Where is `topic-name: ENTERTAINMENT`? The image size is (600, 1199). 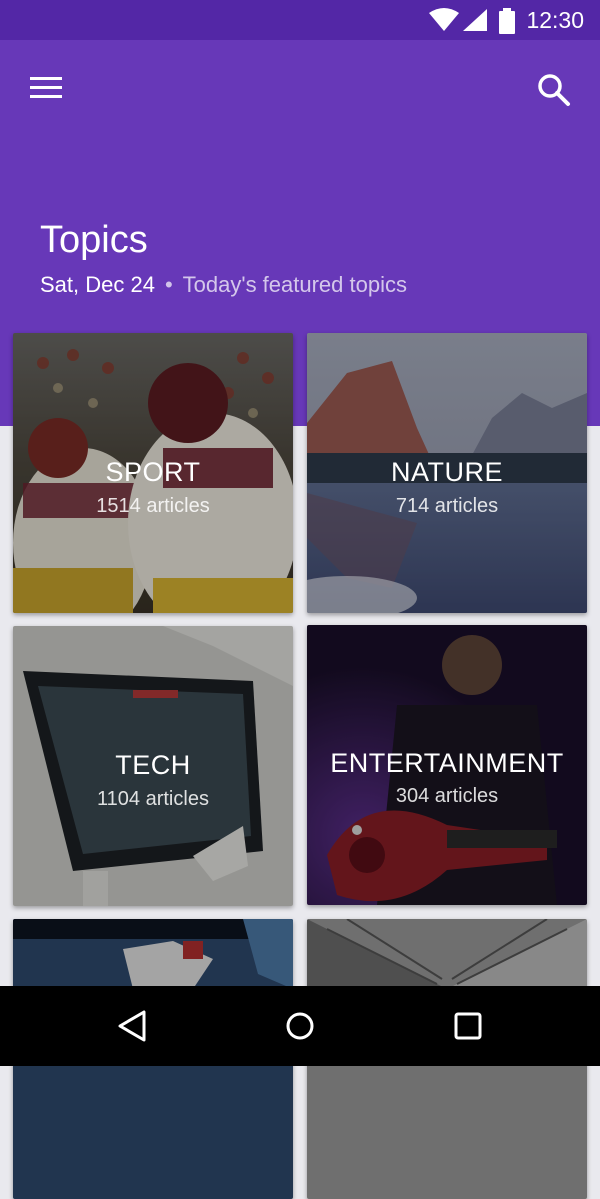 topic-name: ENTERTAINMENT is located at coordinates (447, 763).